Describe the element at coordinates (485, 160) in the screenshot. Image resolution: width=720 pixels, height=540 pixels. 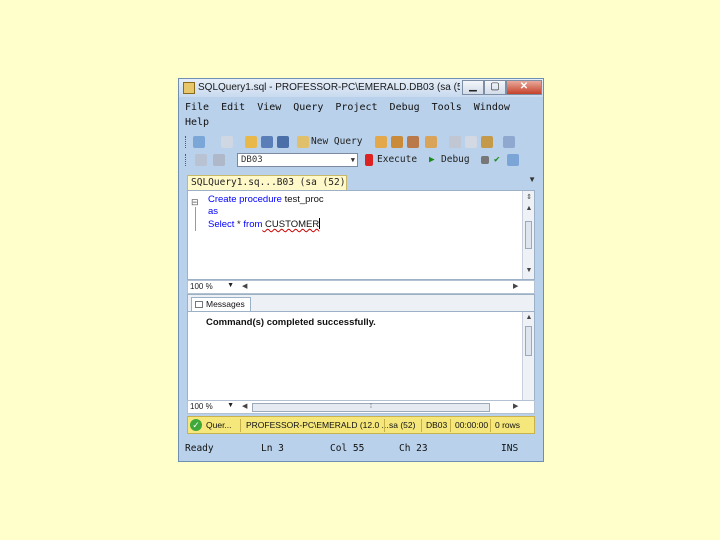
I see `cancel-query-icon` at that location.